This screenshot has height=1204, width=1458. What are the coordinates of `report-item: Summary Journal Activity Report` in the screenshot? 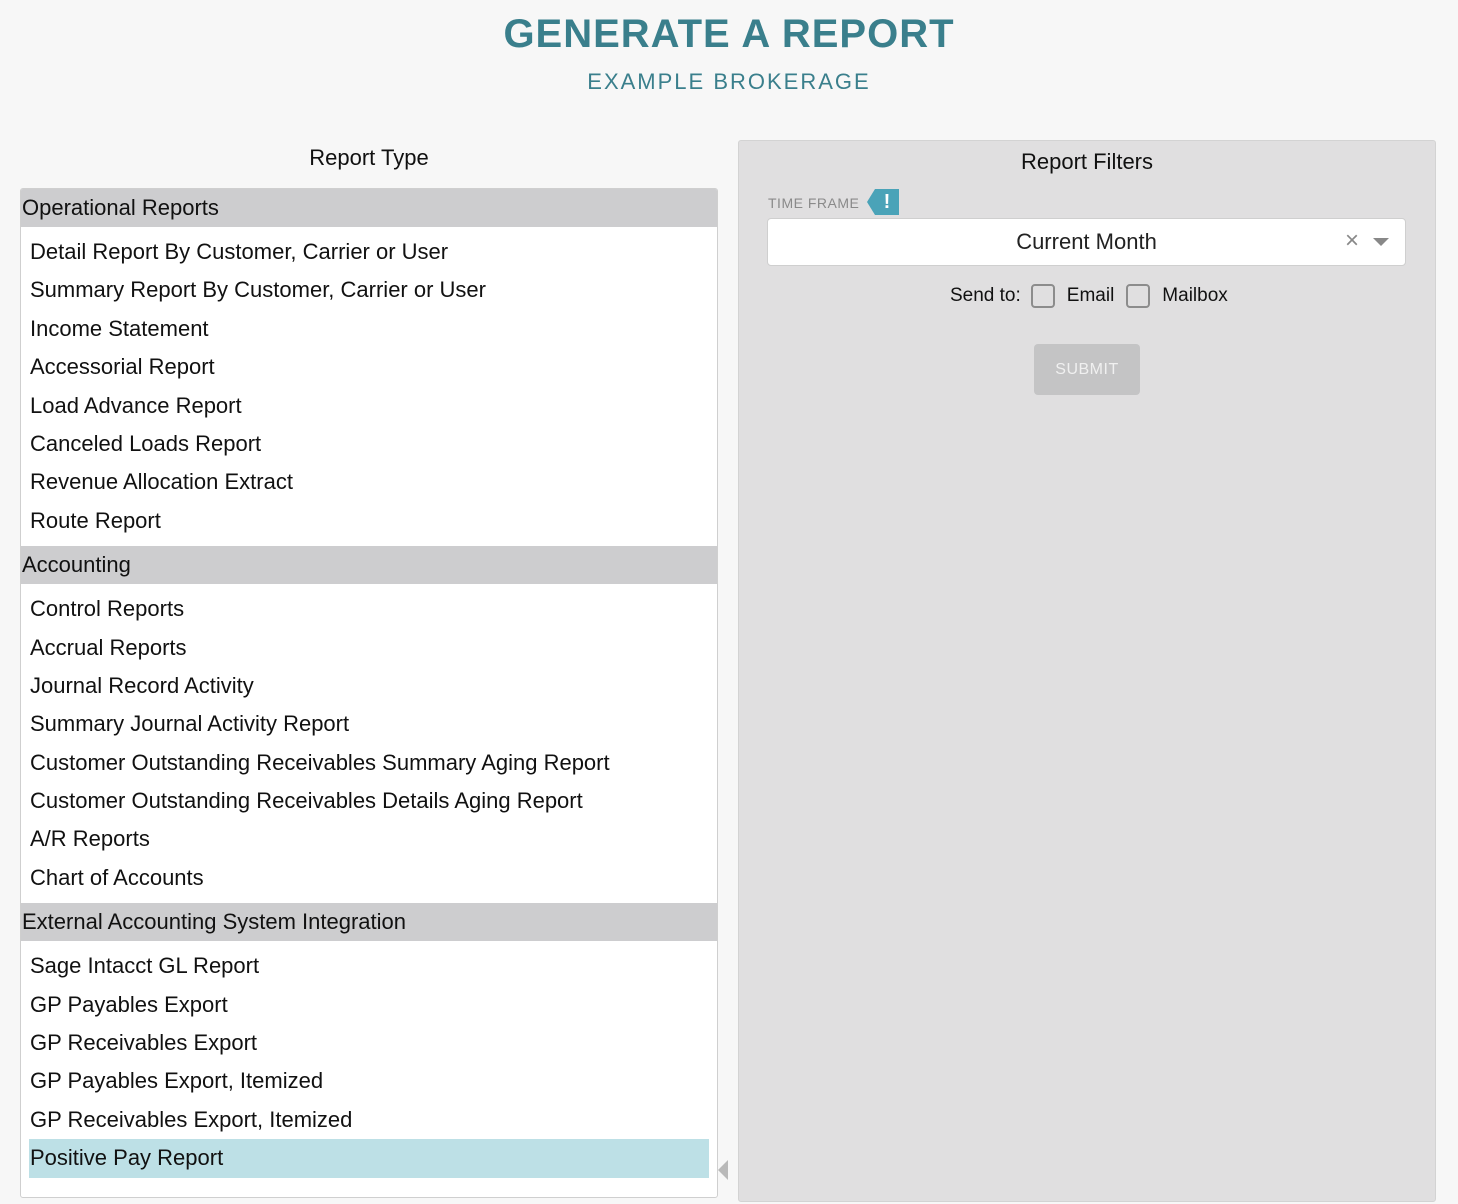 It's located at (369, 724).